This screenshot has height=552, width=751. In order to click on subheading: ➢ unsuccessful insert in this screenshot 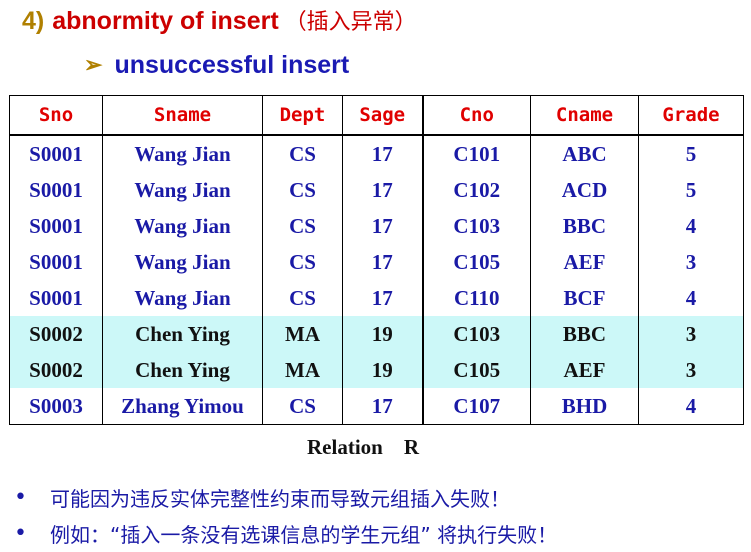, I will do `click(216, 65)`.